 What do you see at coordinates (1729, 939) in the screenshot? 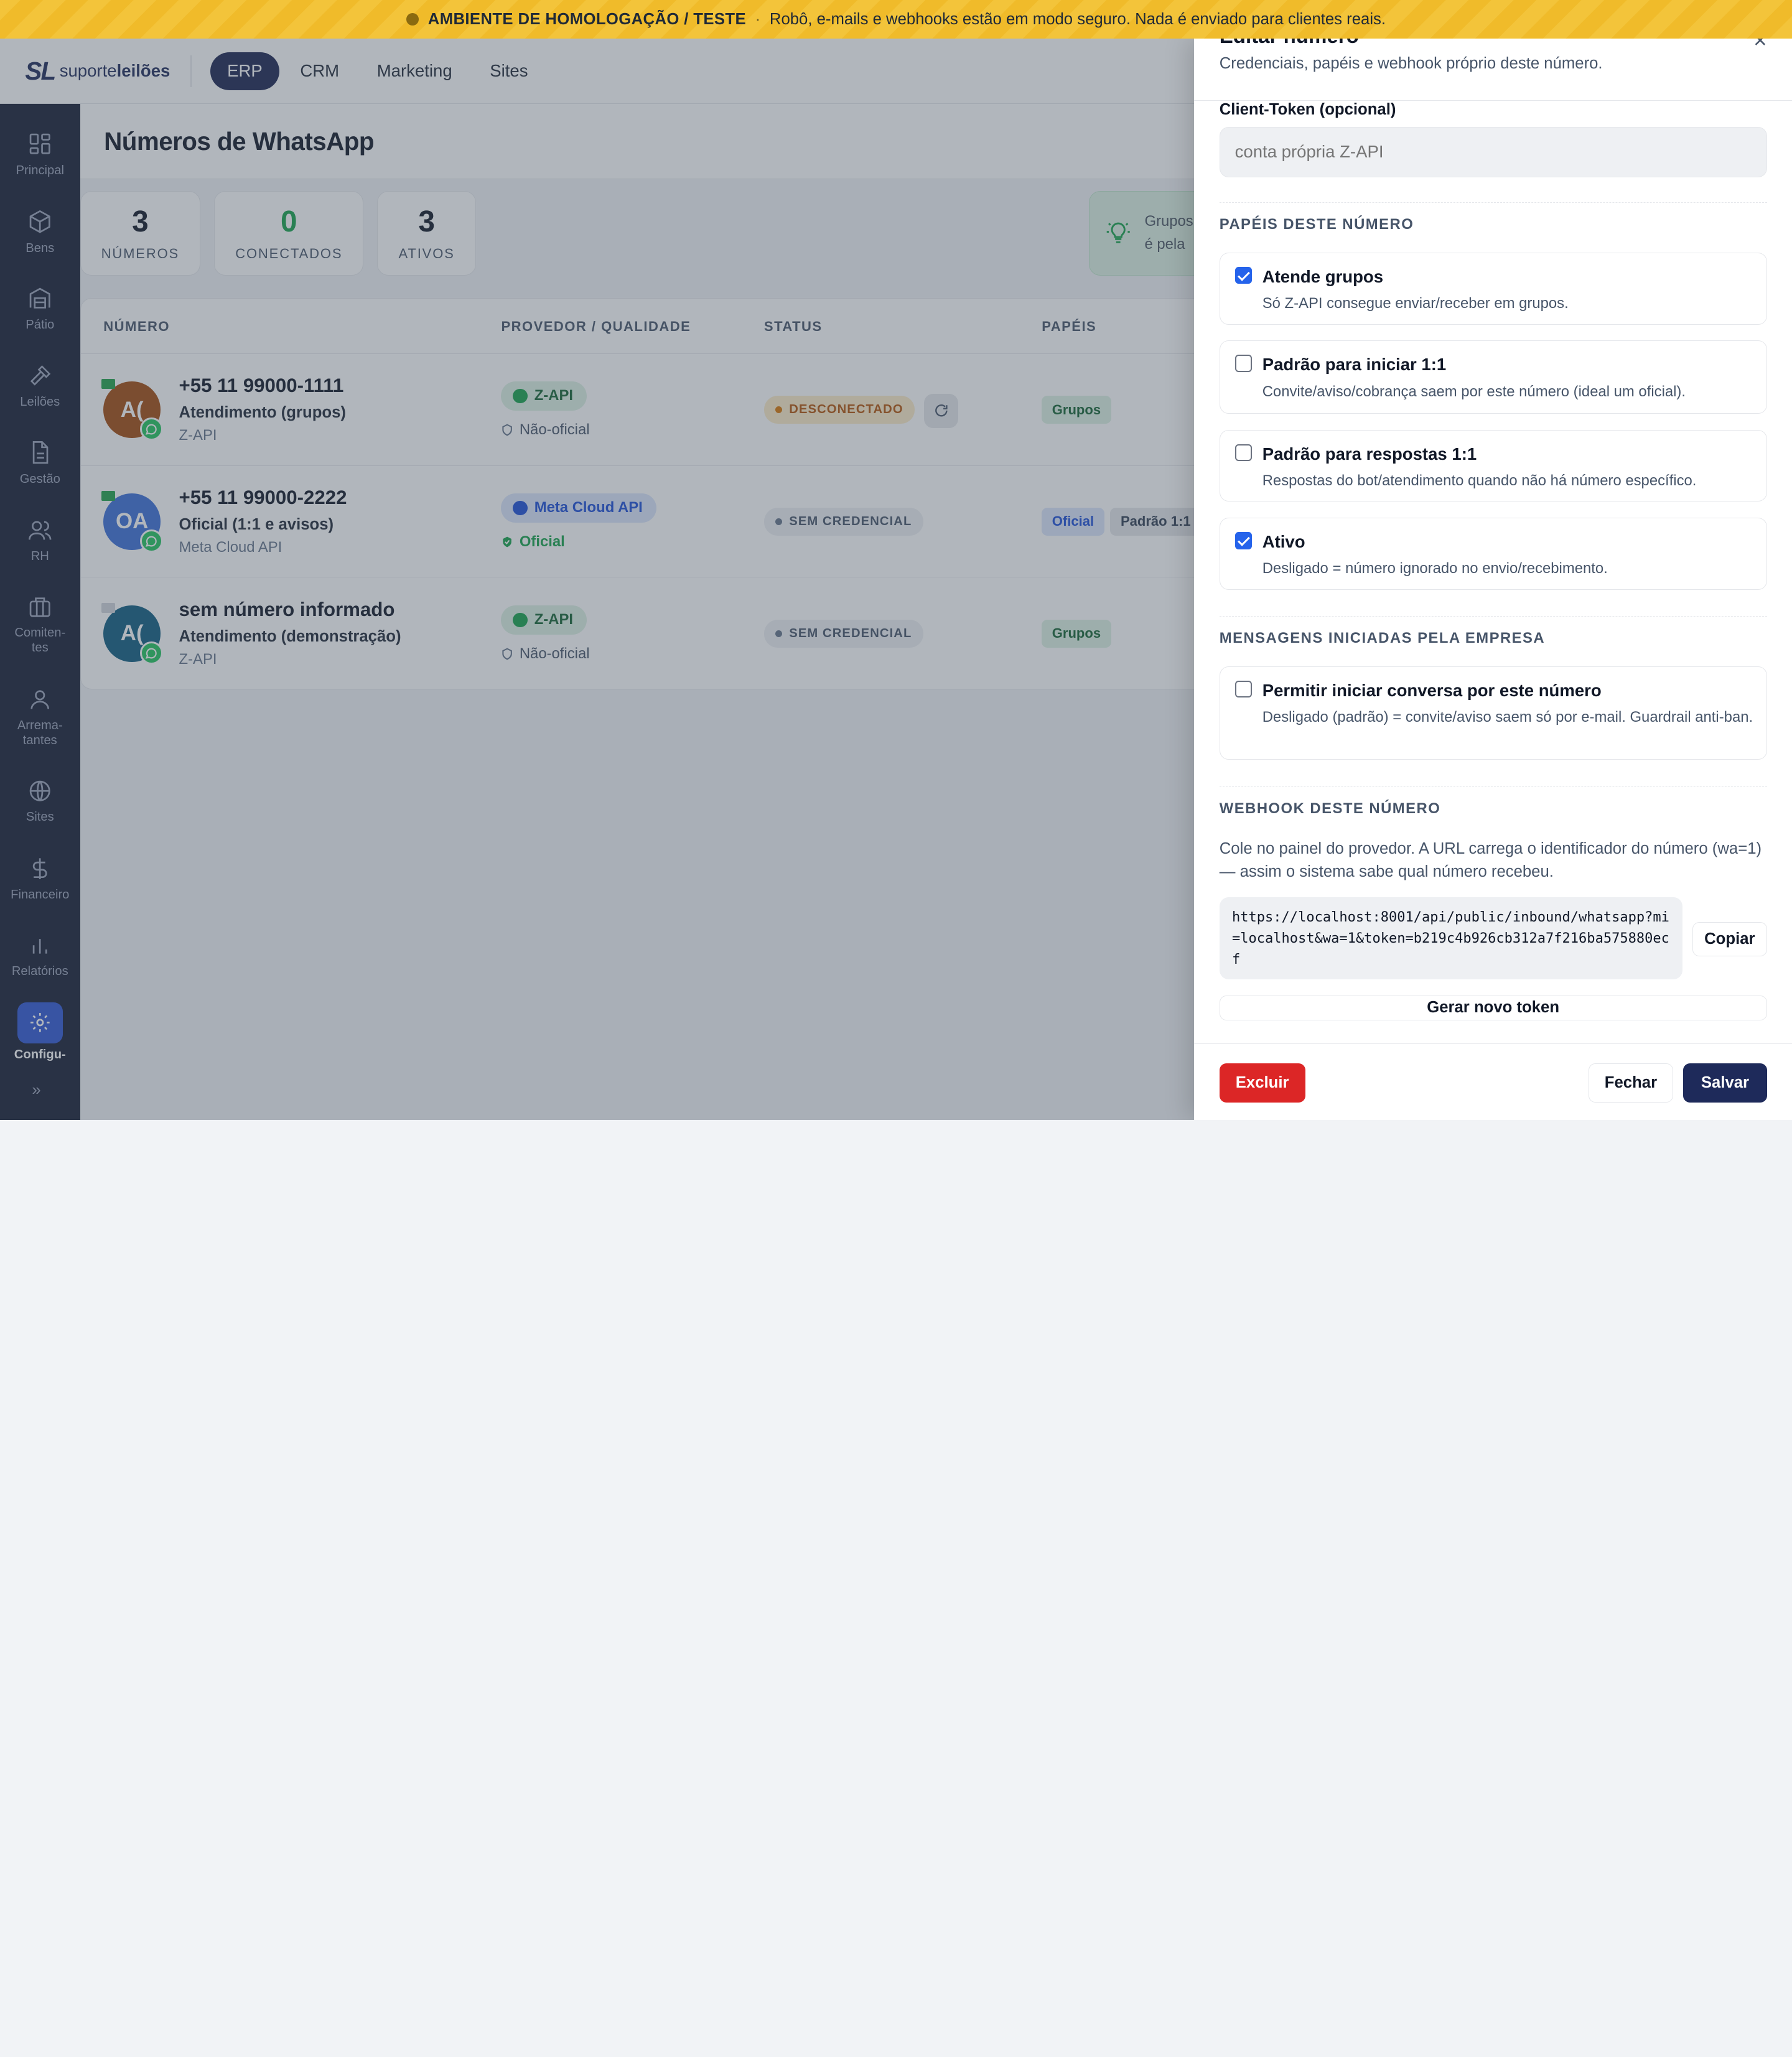
I see `copy-button: Copiar` at bounding box center [1729, 939].